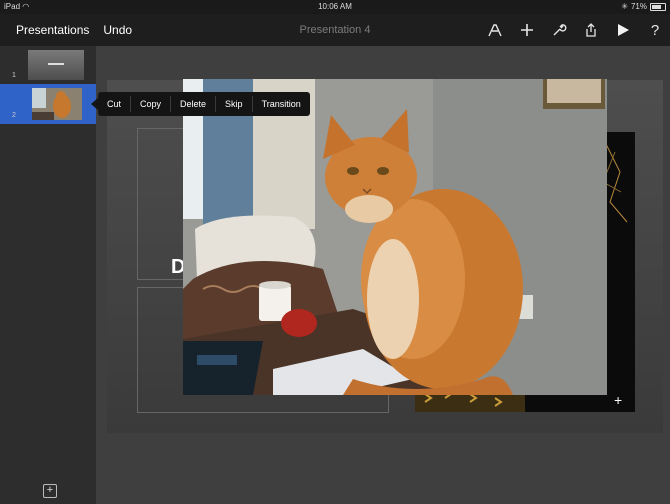 This screenshot has width=670, height=504. What do you see at coordinates (281, 104) in the screenshot?
I see `transition-menu-item: Transition` at bounding box center [281, 104].